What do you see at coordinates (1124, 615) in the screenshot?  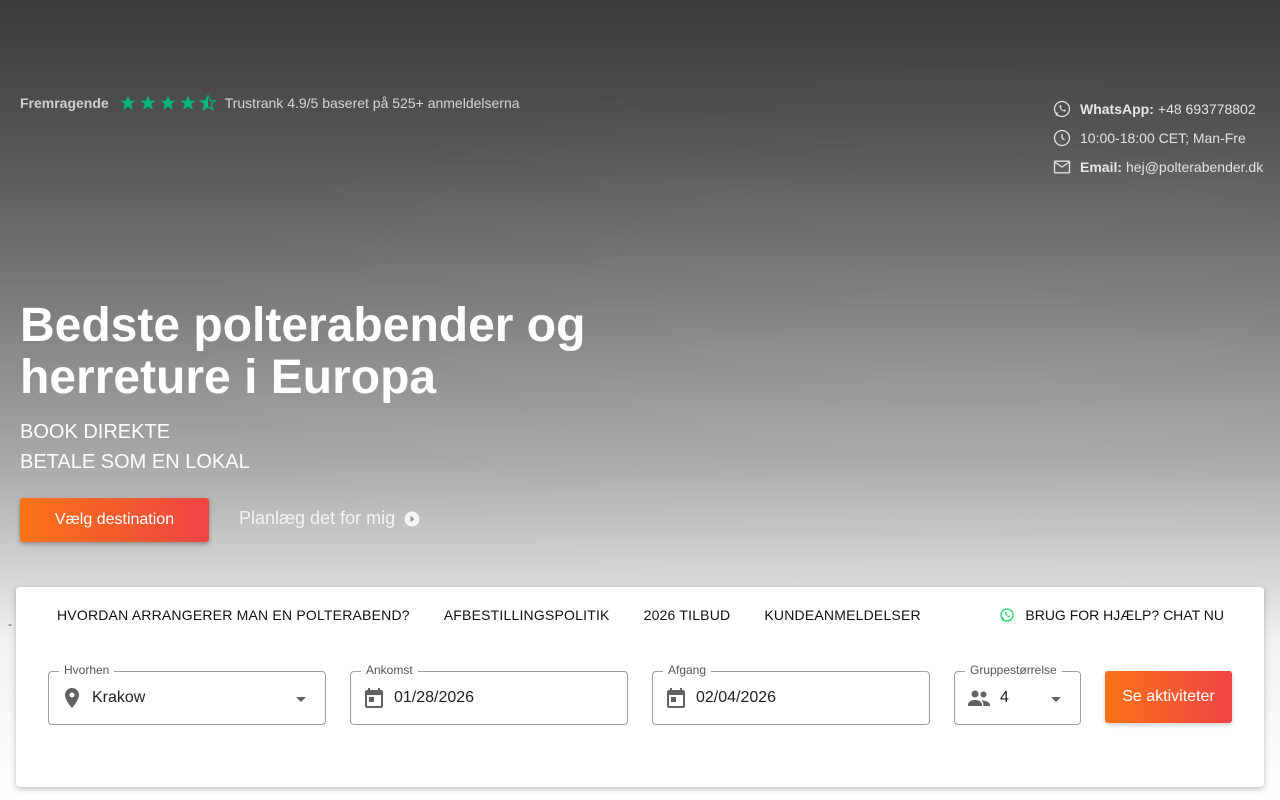 I see `chat-help-label: BRUG FOR HJÆLP? CHAT NU` at bounding box center [1124, 615].